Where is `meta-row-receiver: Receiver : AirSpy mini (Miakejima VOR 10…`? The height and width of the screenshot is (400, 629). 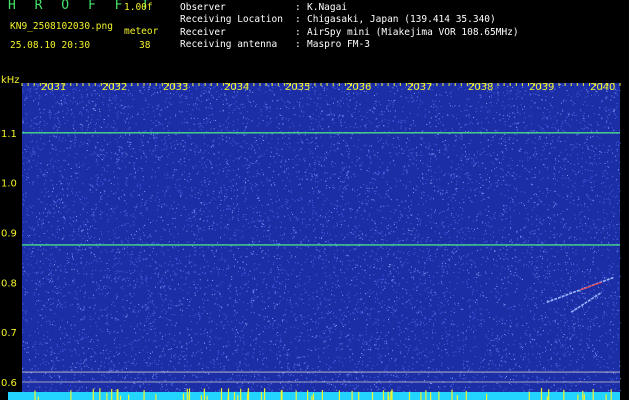 meta-row-receiver: Receiver : AirSpy mini (Miakejima VOR 10… is located at coordinates (349, 32).